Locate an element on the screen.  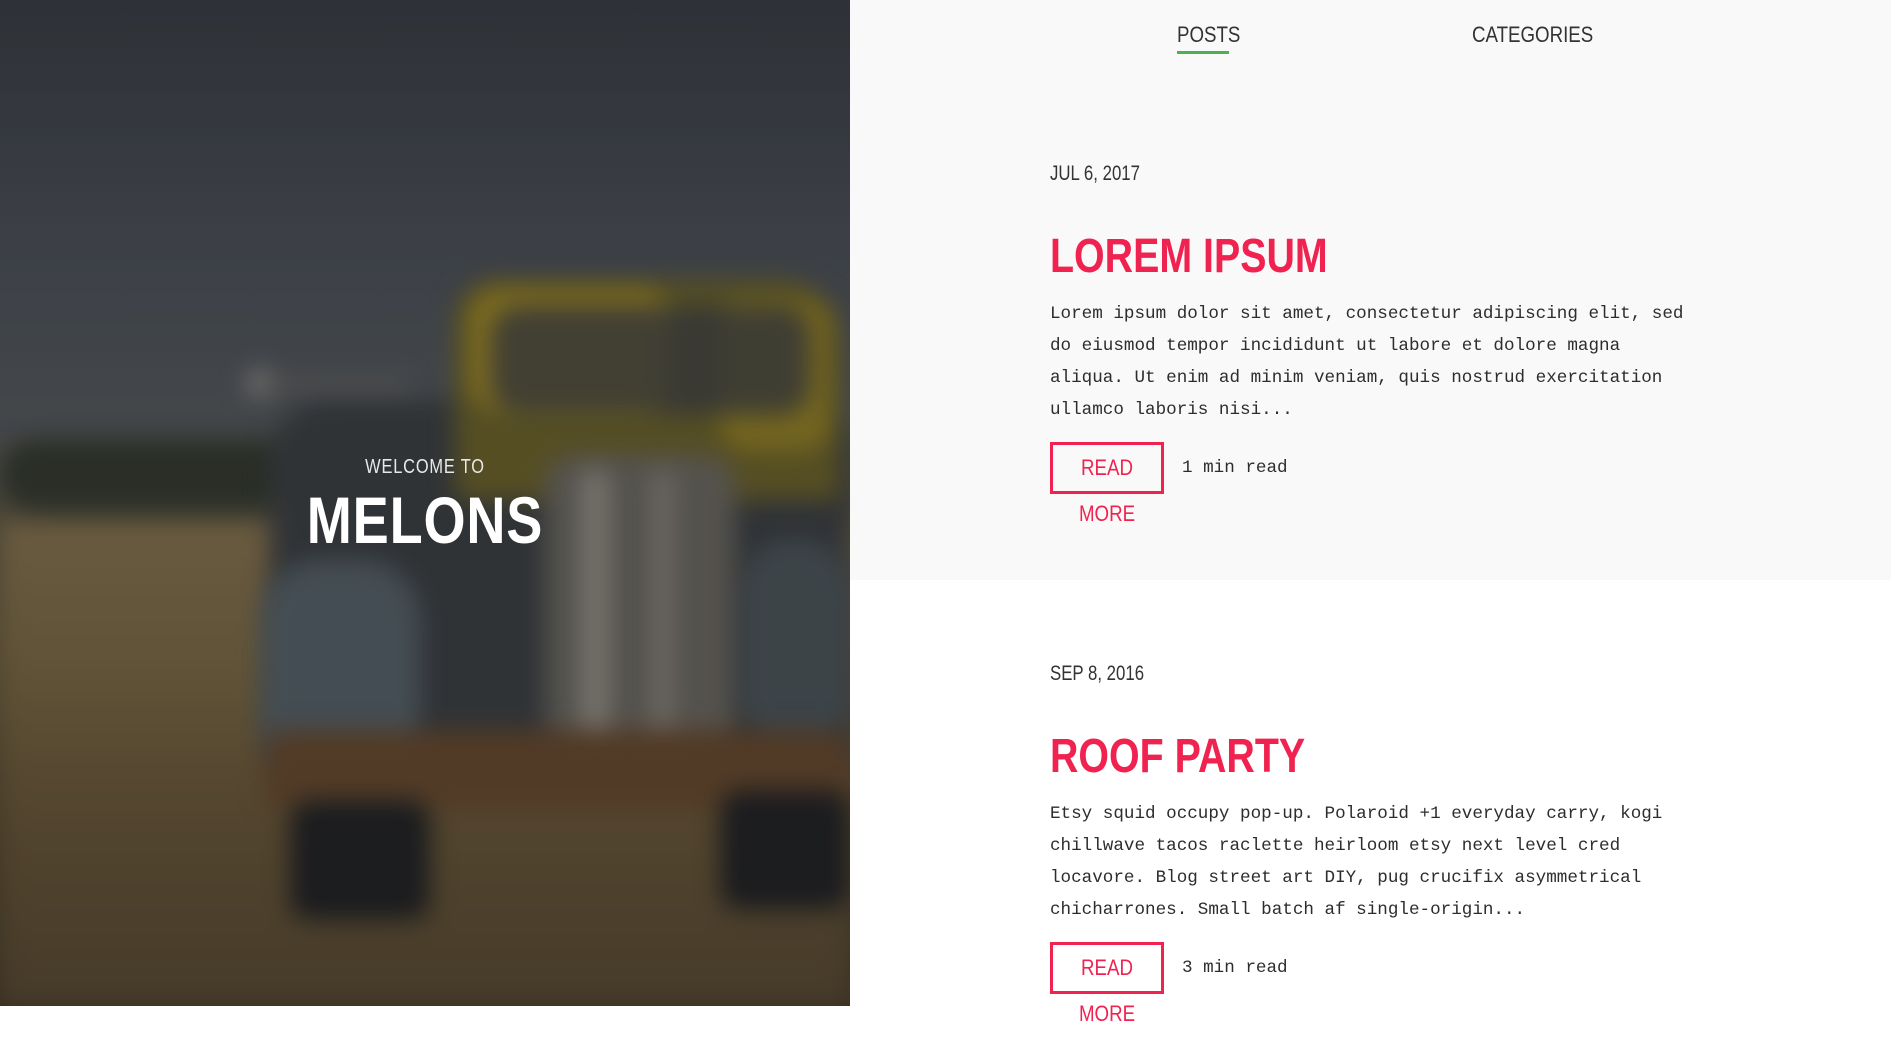
tab-categories: CATEGORIES is located at coordinates (1532, 35).